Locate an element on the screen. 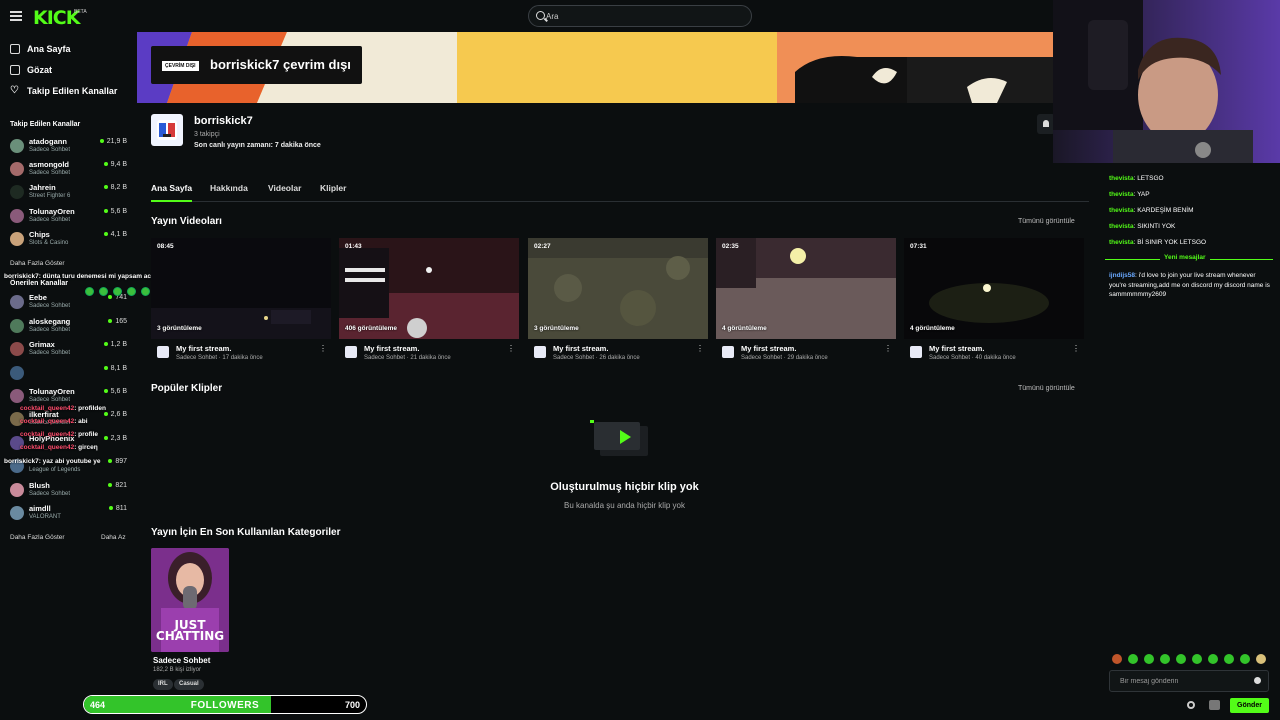 This screenshot has width=1280, height=720. chat-input-box is located at coordinates (1189, 681).